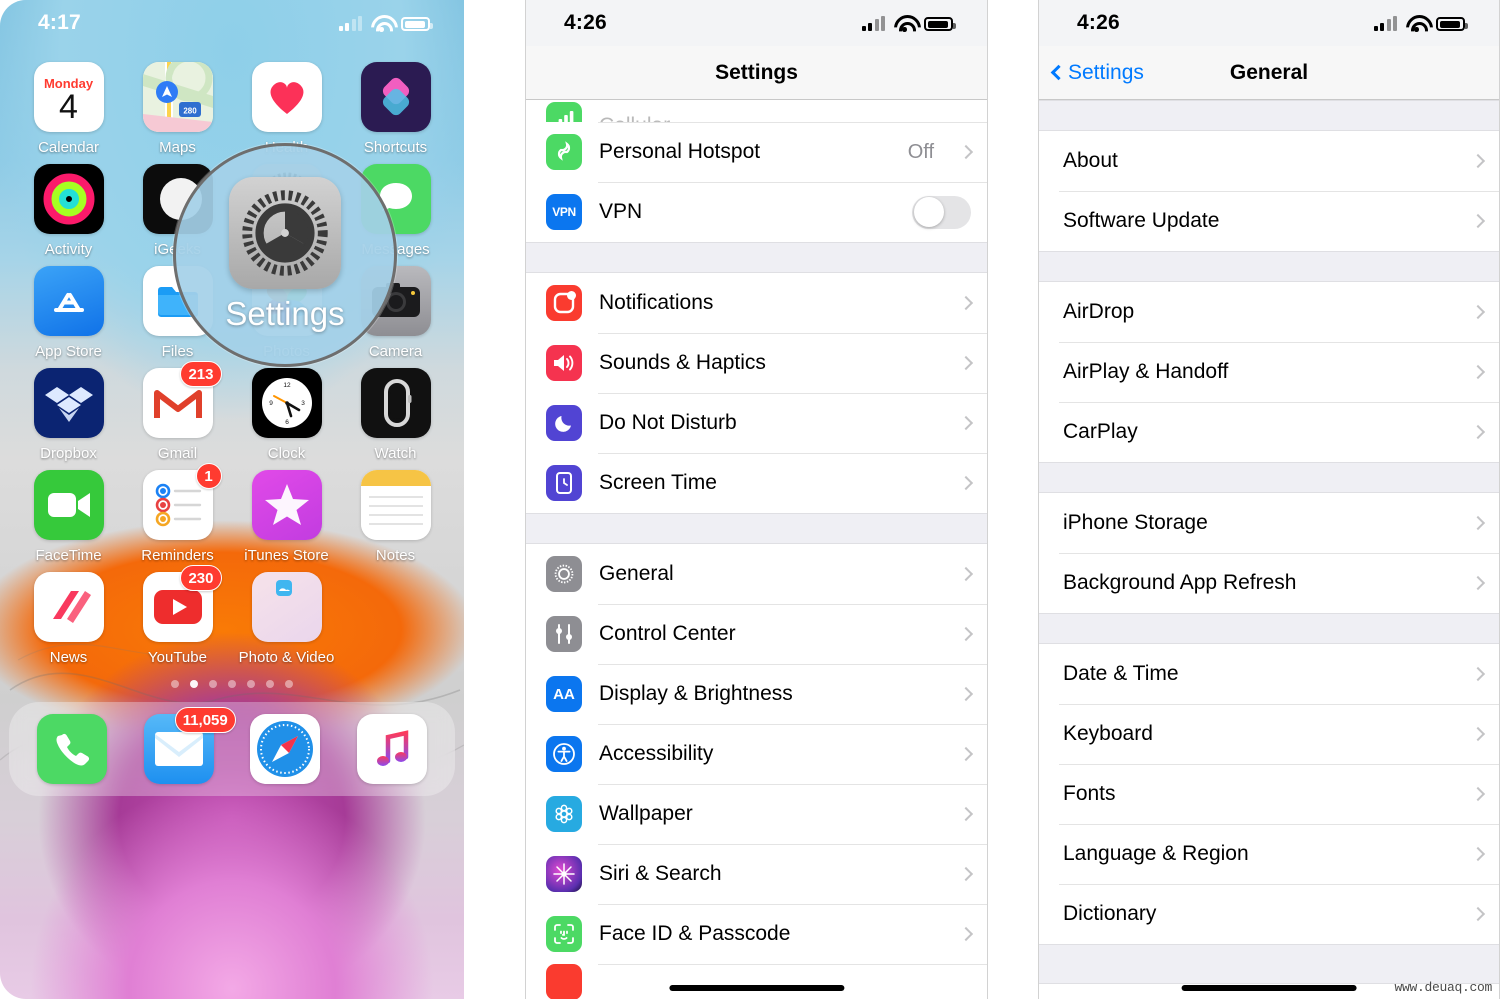 This screenshot has width=1500, height=999. I want to click on settings-row-dictionary: Dictionary, so click(1269, 914).